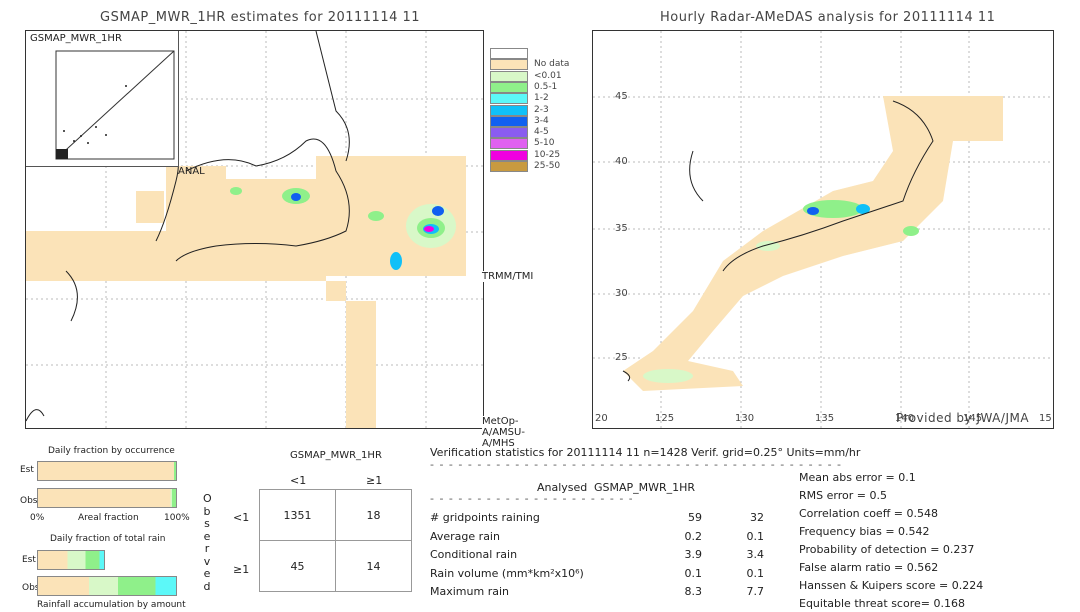 This screenshot has height=612, width=1080. What do you see at coordinates (71, 560) in the screenshot?
I see `tr-est-bar` at bounding box center [71, 560].